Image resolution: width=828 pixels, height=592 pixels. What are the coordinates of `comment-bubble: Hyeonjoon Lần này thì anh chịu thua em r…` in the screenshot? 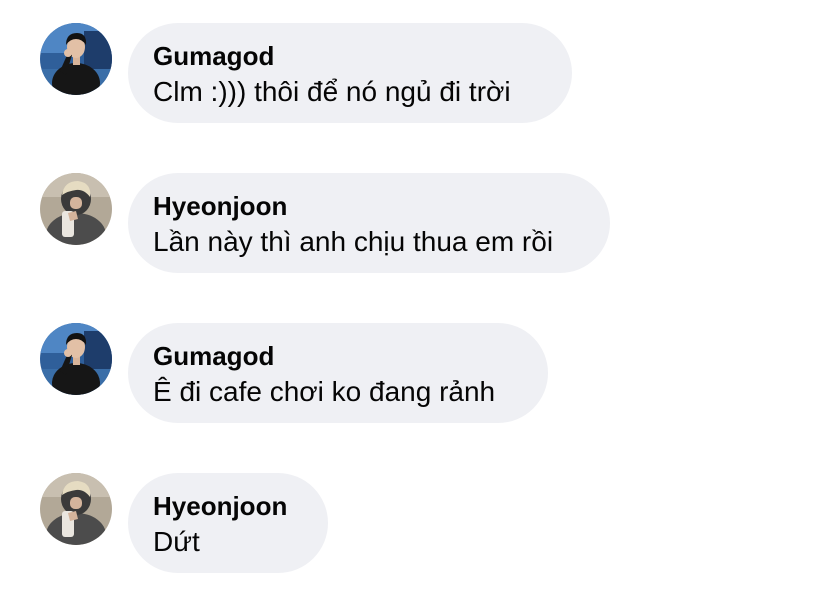 It's located at (369, 223).